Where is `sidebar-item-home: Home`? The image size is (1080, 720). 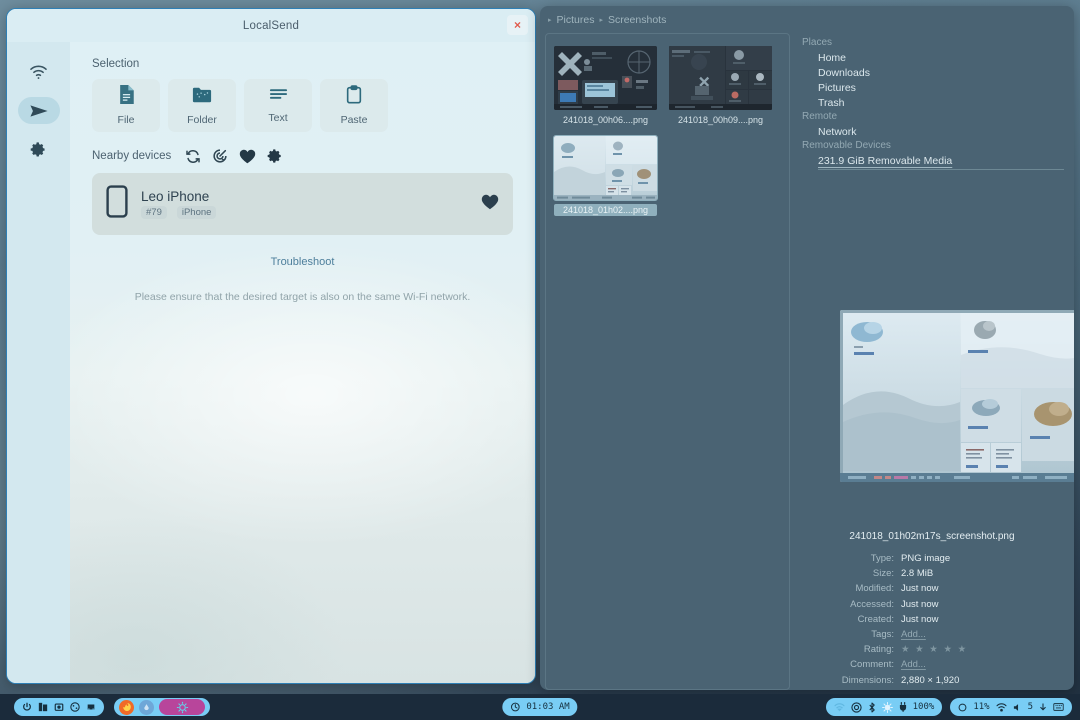 sidebar-item-home: Home is located at coordinates (933, 57).